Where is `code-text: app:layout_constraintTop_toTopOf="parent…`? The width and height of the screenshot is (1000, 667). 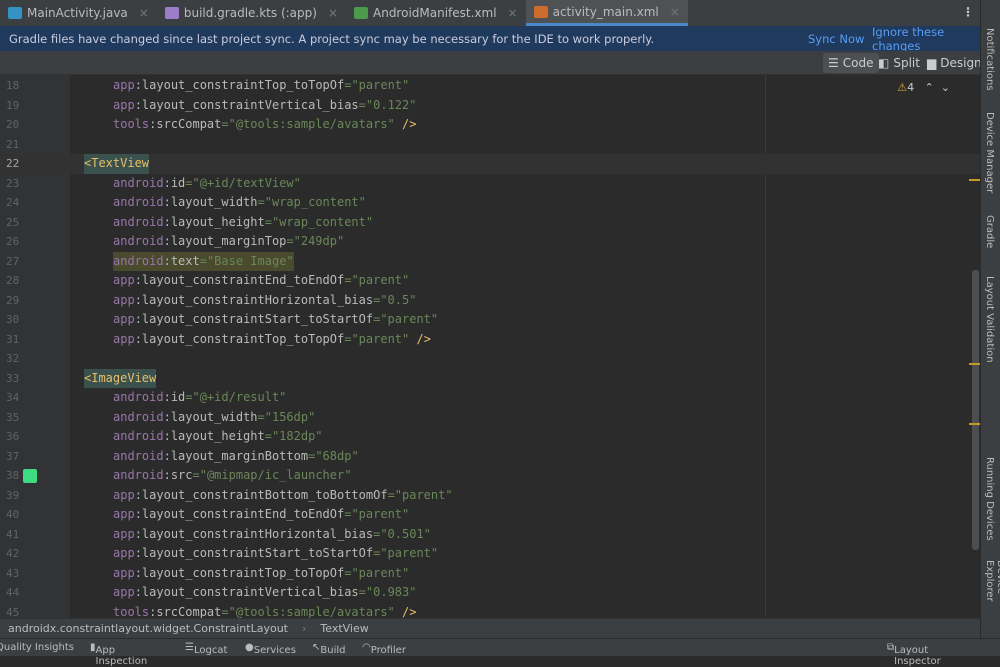 code-text: app:layout_constraintTop_toTopOf="parent… is located at coordinates (272, 340).